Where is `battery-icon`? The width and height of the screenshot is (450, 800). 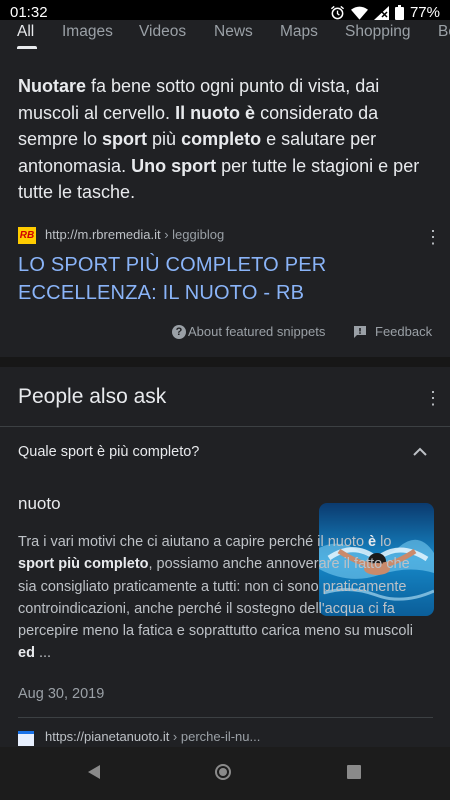 battery-icon is located at coordinates (399, 12).